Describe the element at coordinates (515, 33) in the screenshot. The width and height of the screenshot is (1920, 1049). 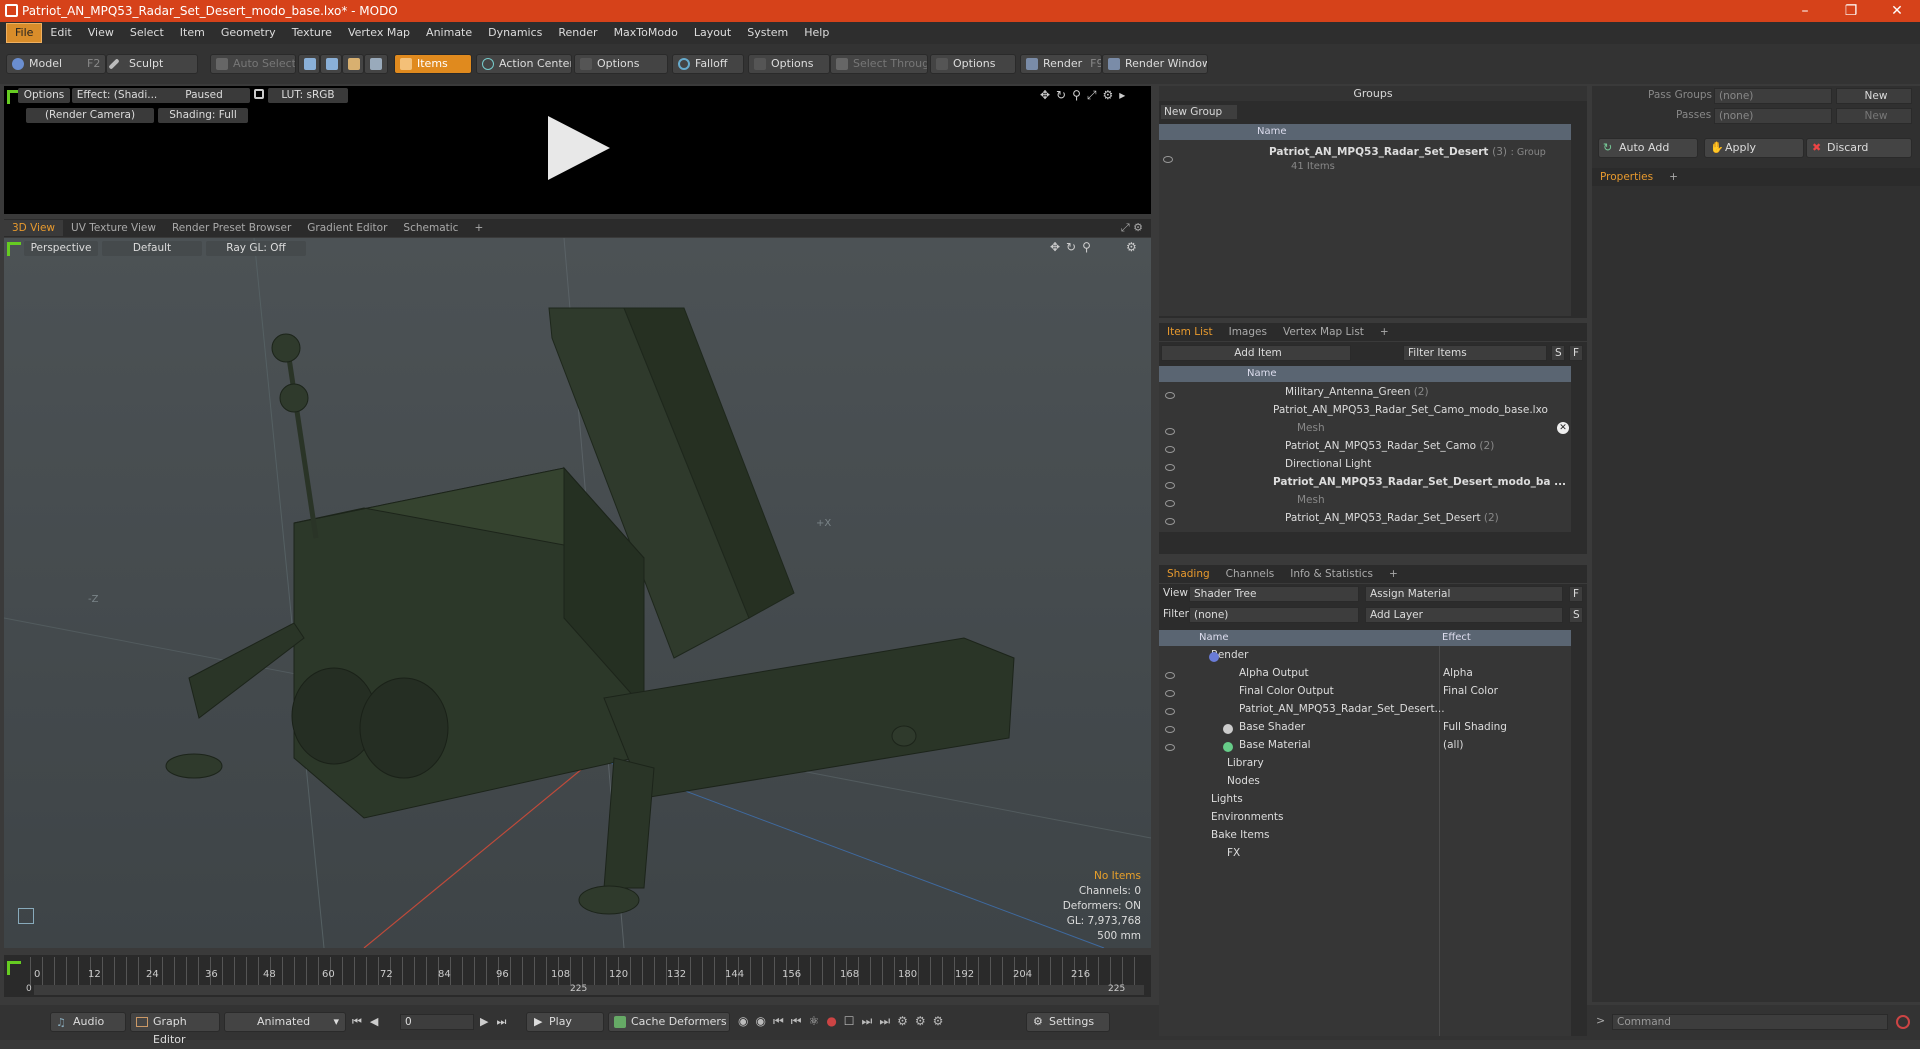
I see `menu-dynamics: Dynamics` at that location.